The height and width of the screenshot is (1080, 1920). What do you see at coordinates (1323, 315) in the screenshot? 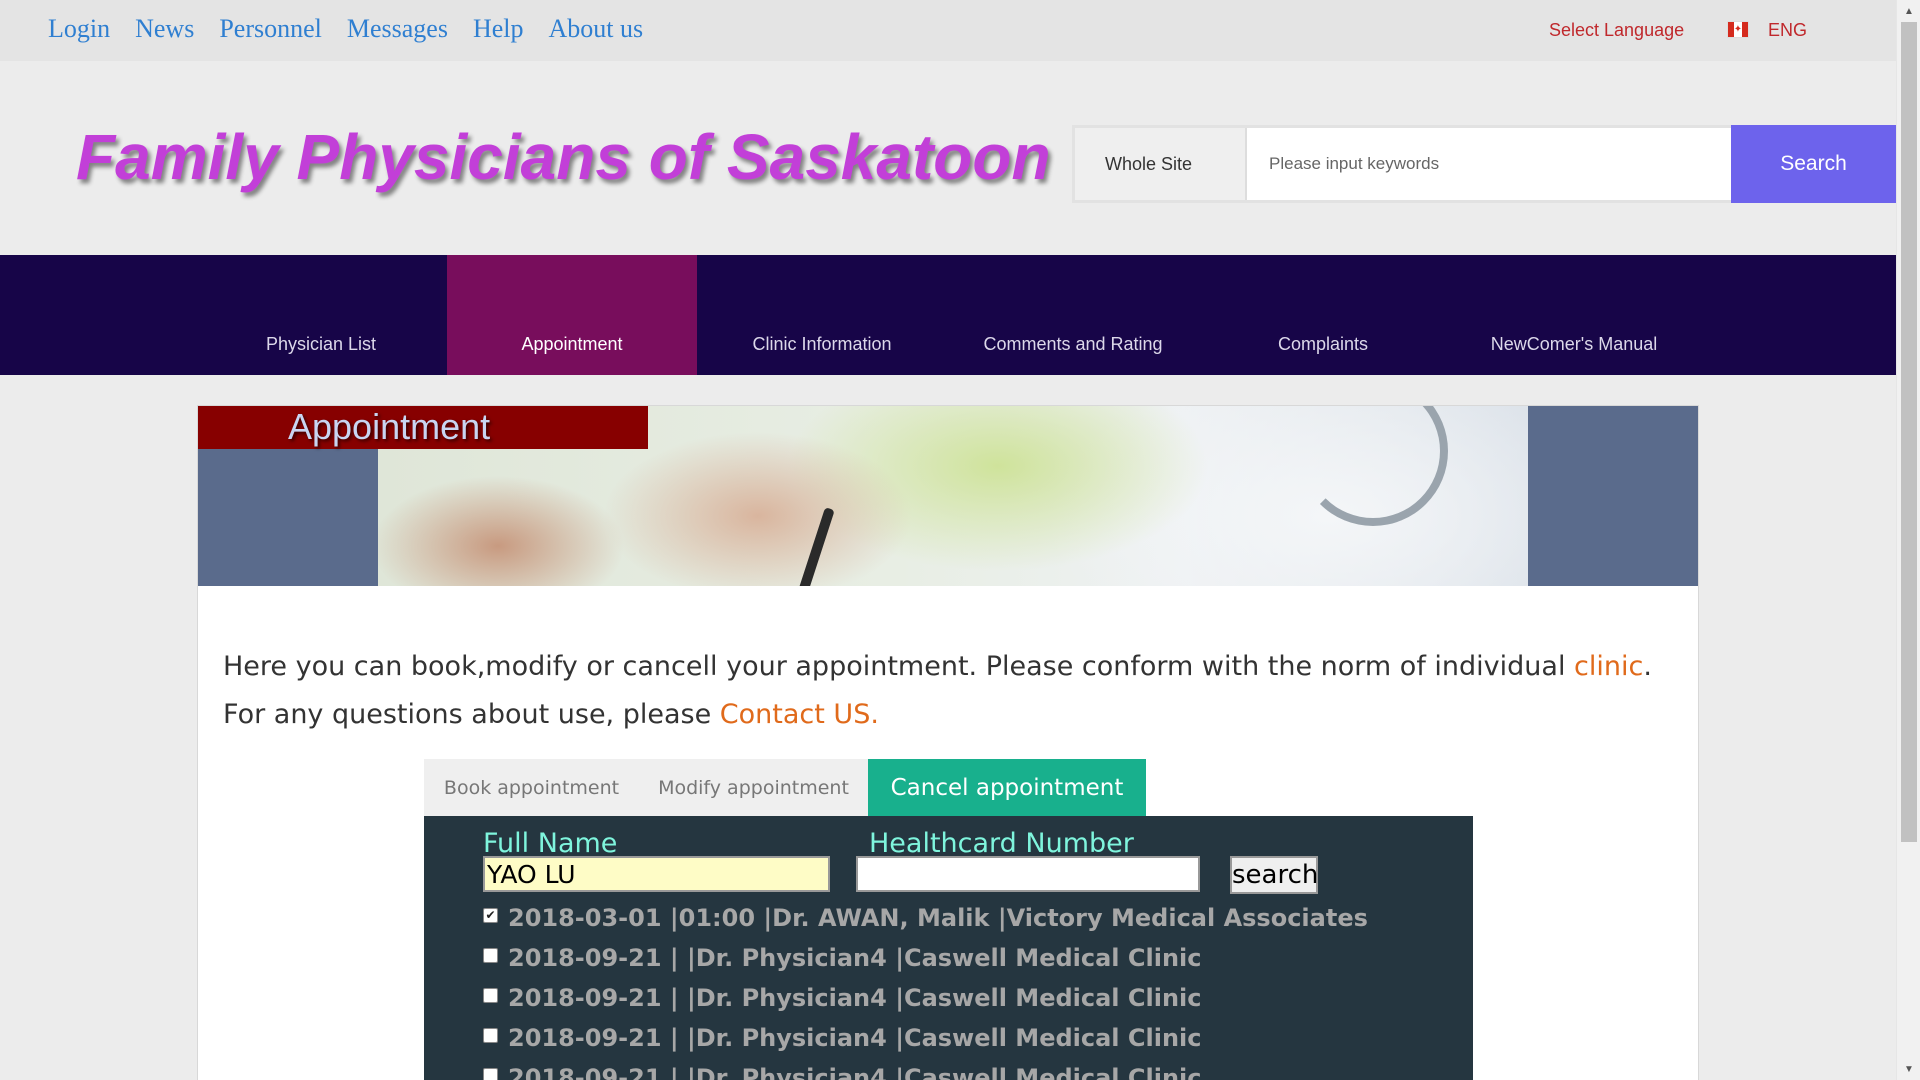
I see `nav-complaints: Complaints` at bounding box center [1323, 315].